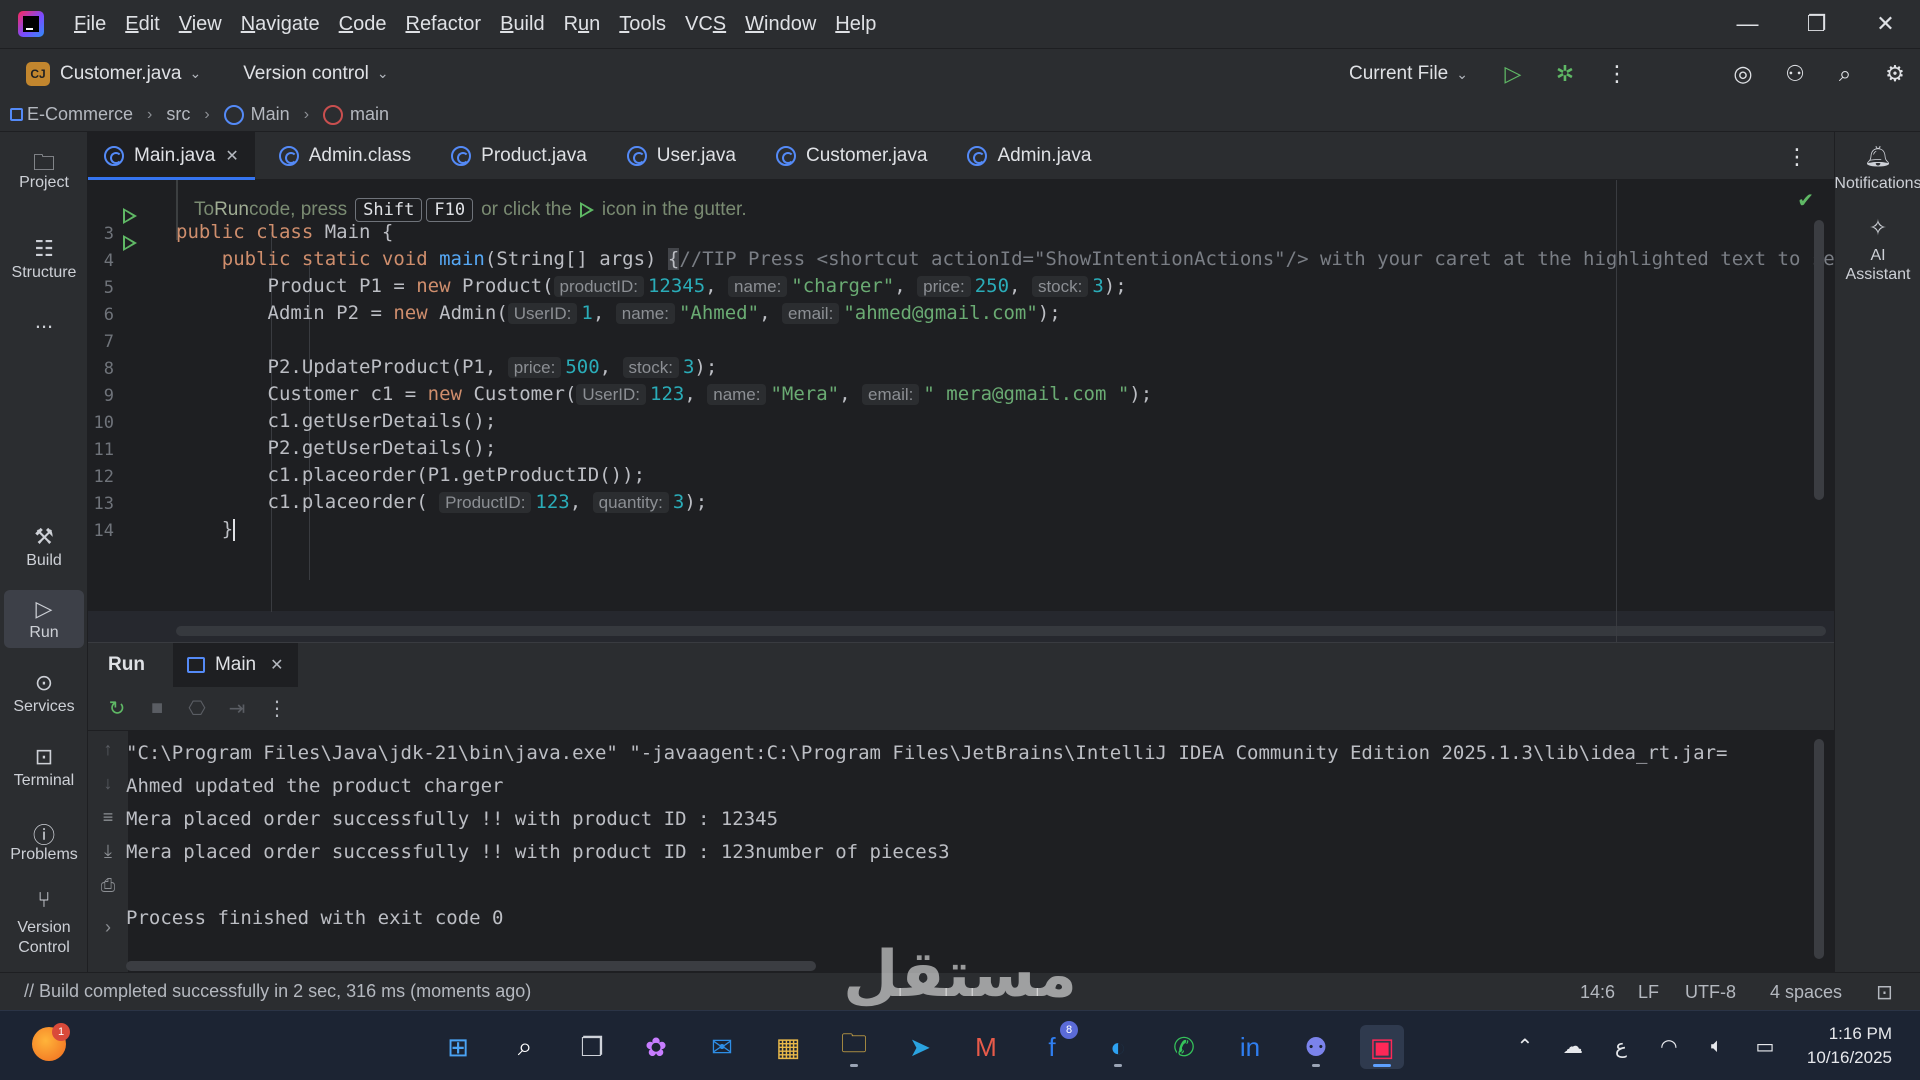  I want to click on wifi-icon: ◠, so click(1669, 1046).